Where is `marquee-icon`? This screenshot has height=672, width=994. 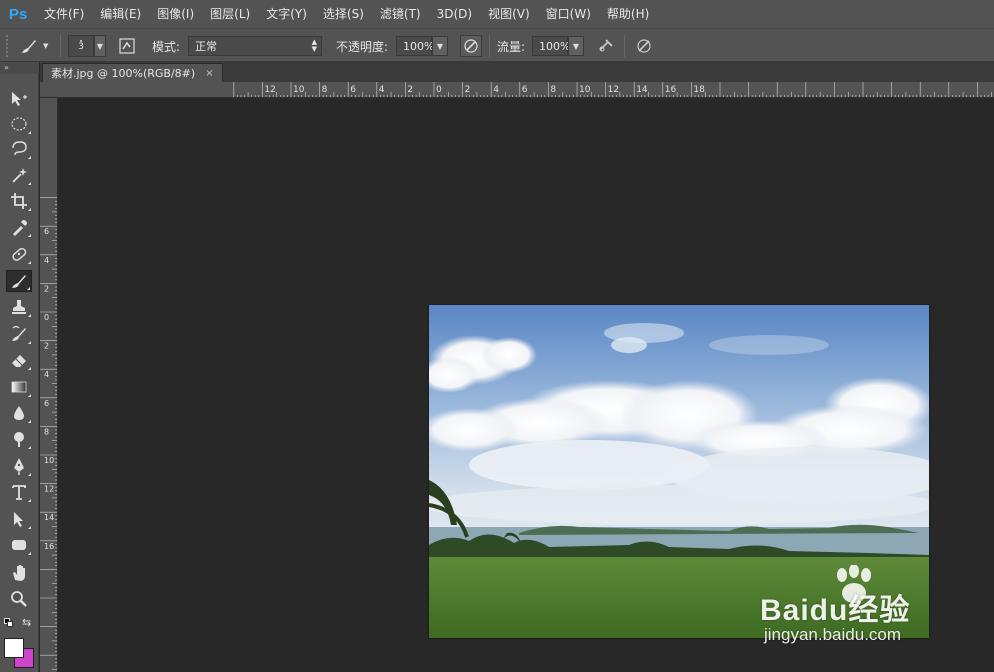 marquee-icon is located at coordinates (19, 124).